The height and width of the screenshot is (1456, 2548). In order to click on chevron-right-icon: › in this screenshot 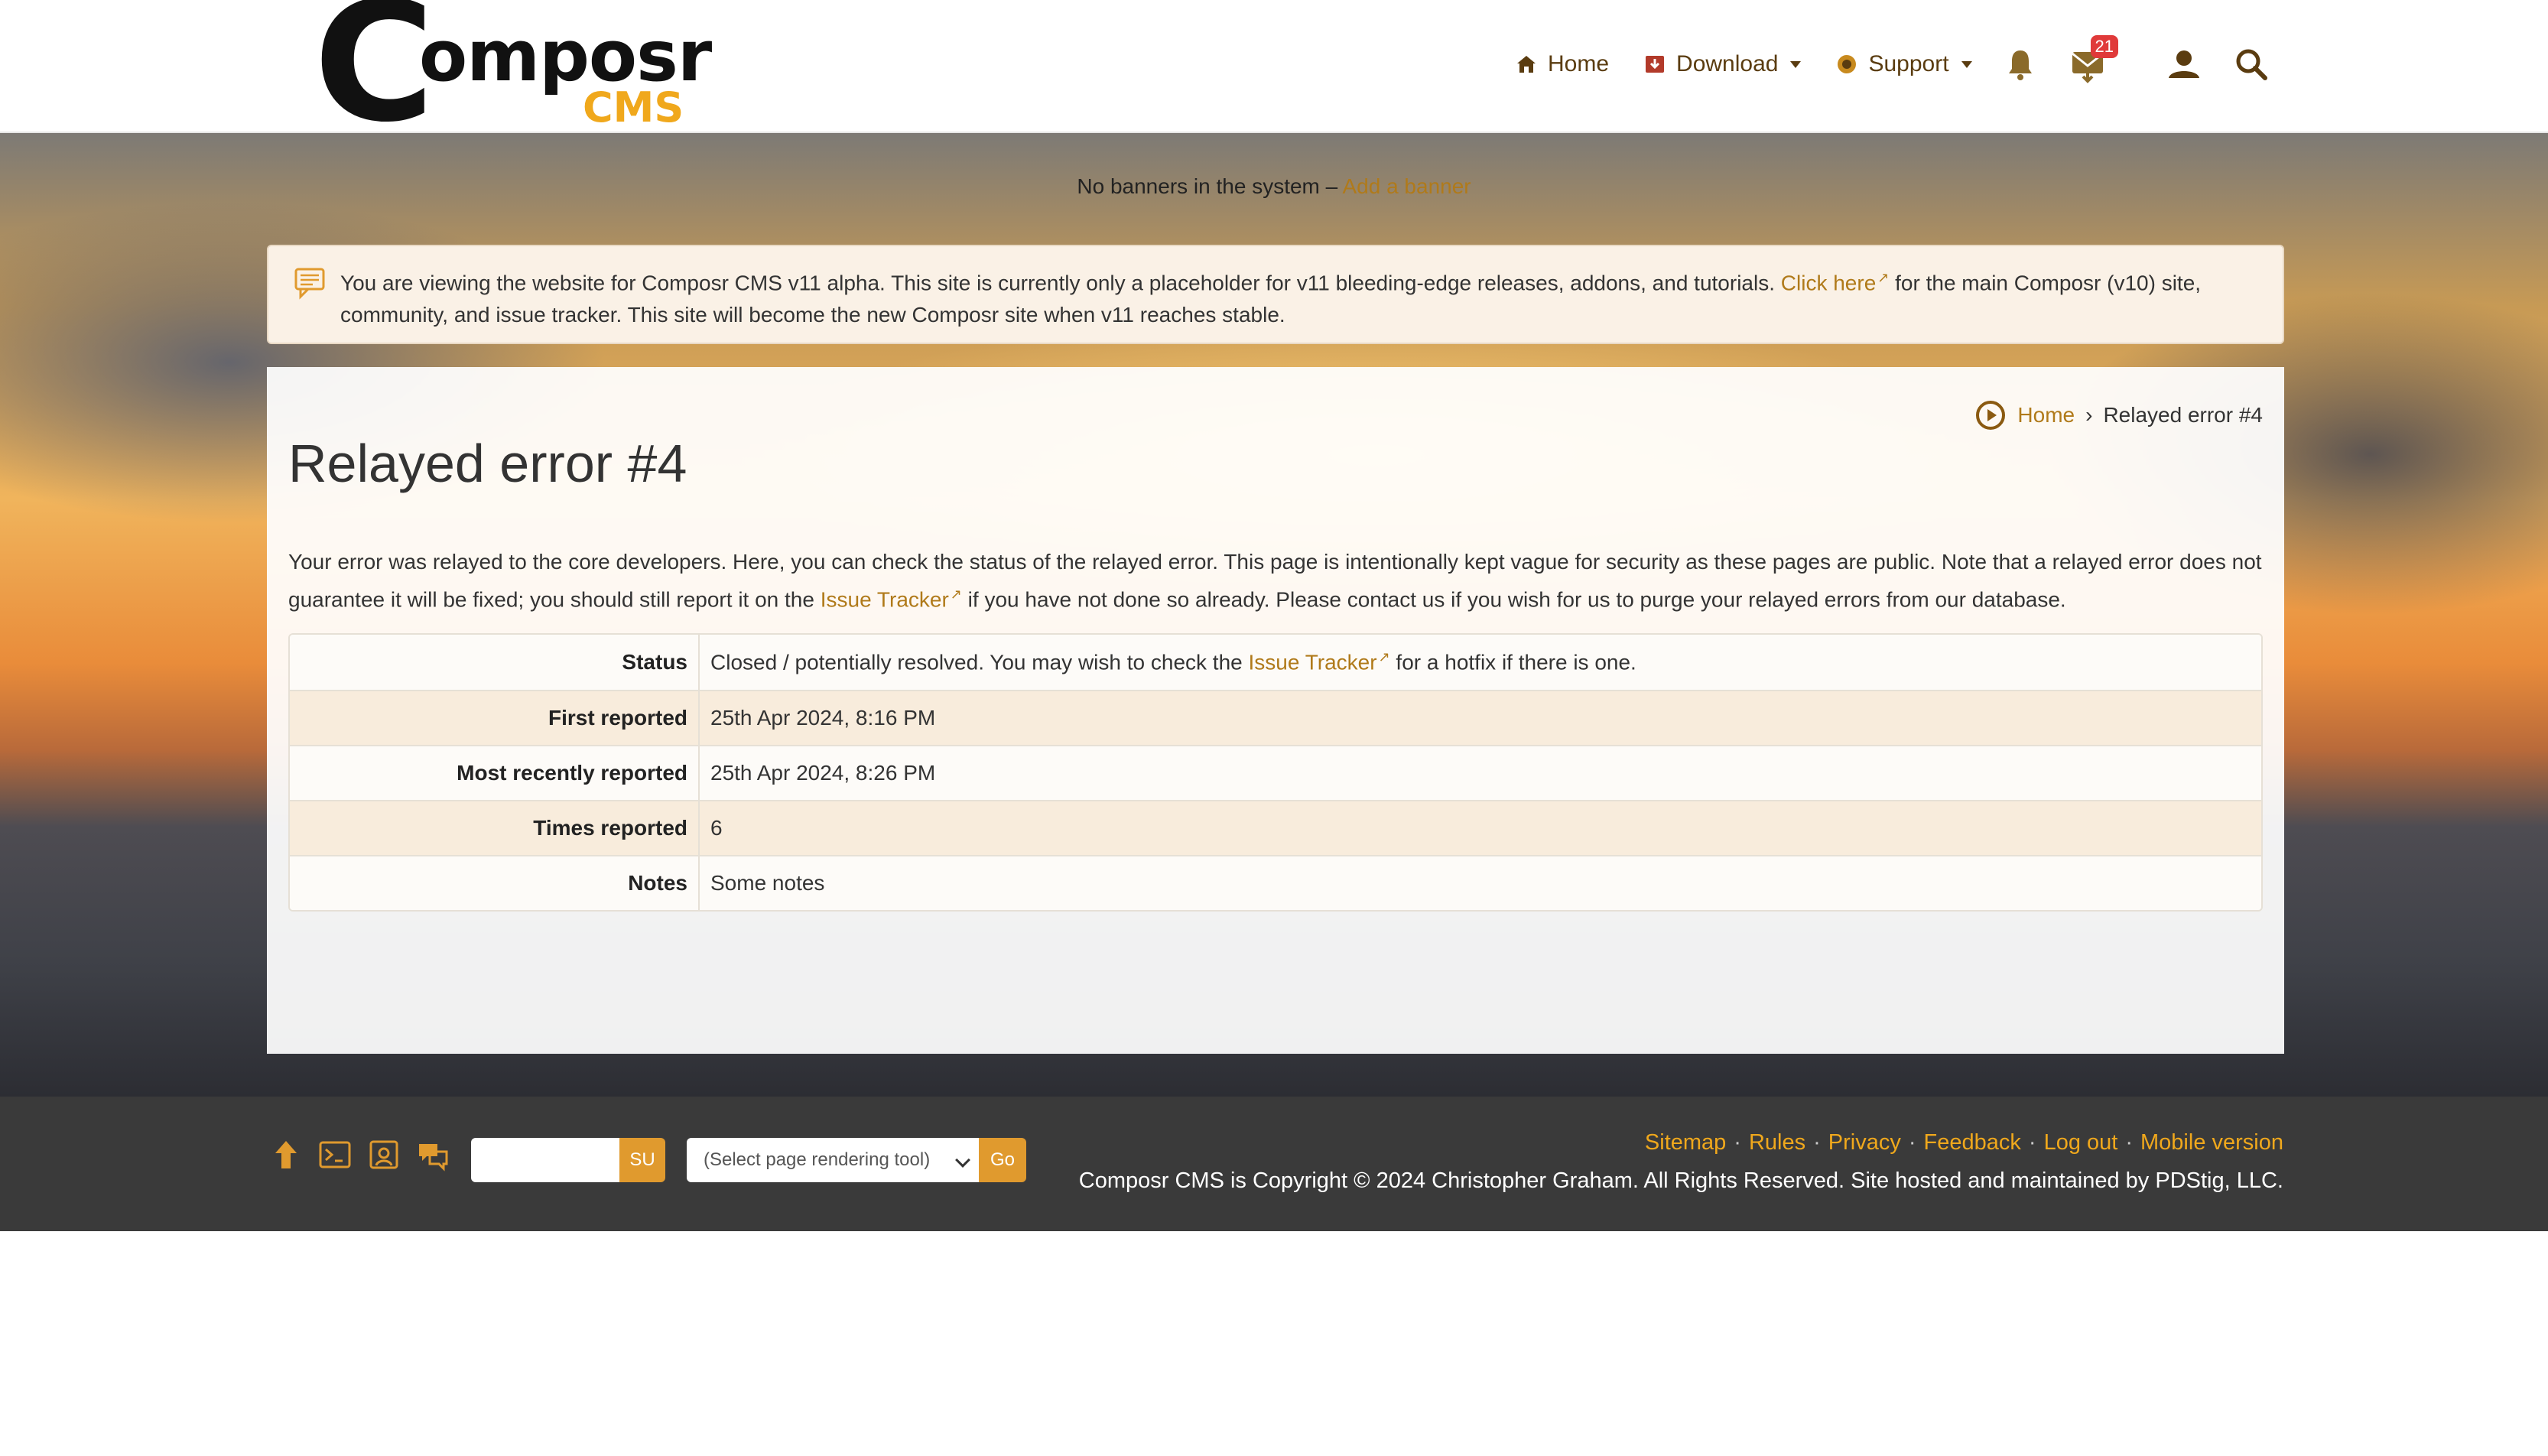, I will do `click(2089, 415)`.